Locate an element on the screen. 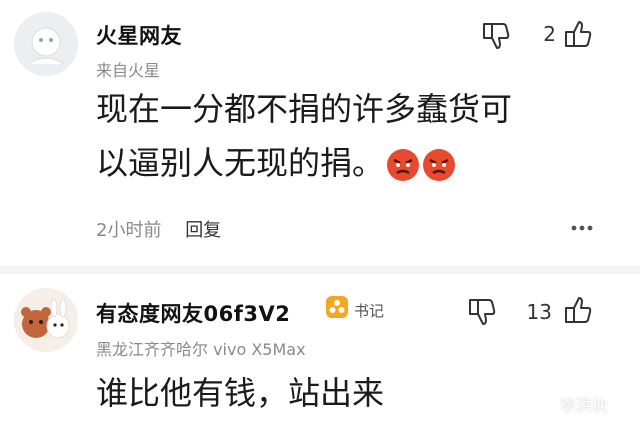 This screenshot has height=426, width=640. comment-text: 谁比他有钱，站出来 is located at coordinates (240, 393).